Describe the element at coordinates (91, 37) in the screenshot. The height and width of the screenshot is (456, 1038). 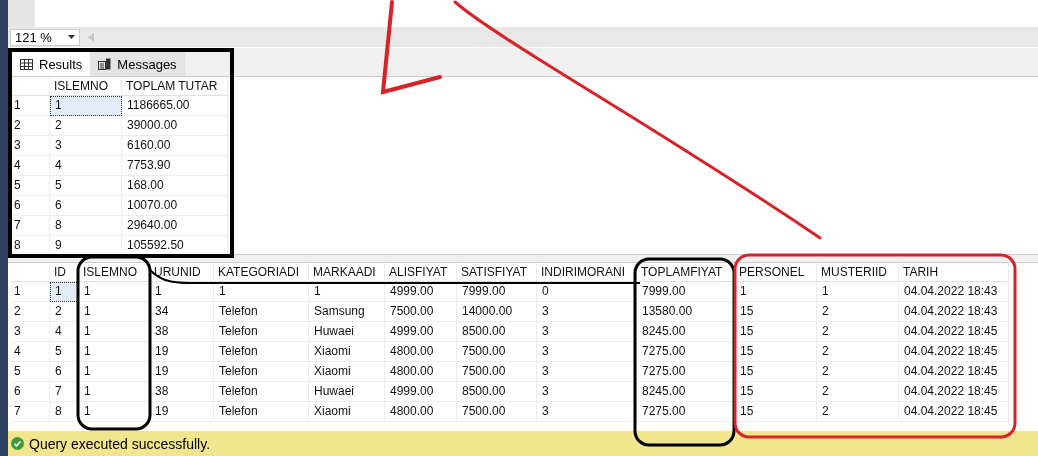
I see `scroll-left-icon` at that location.